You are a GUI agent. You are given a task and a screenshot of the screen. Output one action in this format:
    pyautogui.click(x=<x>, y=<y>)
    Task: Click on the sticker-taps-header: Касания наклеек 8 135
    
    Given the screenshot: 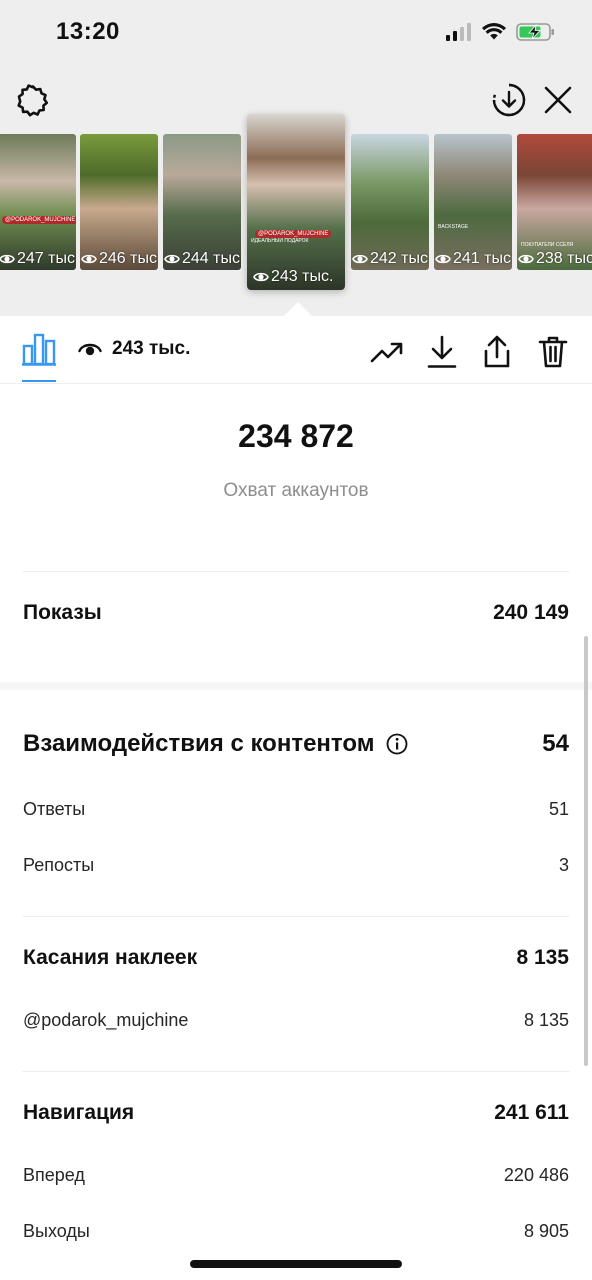 What is the action you would take?
    pyautogui.click(x=296, y=958)
    